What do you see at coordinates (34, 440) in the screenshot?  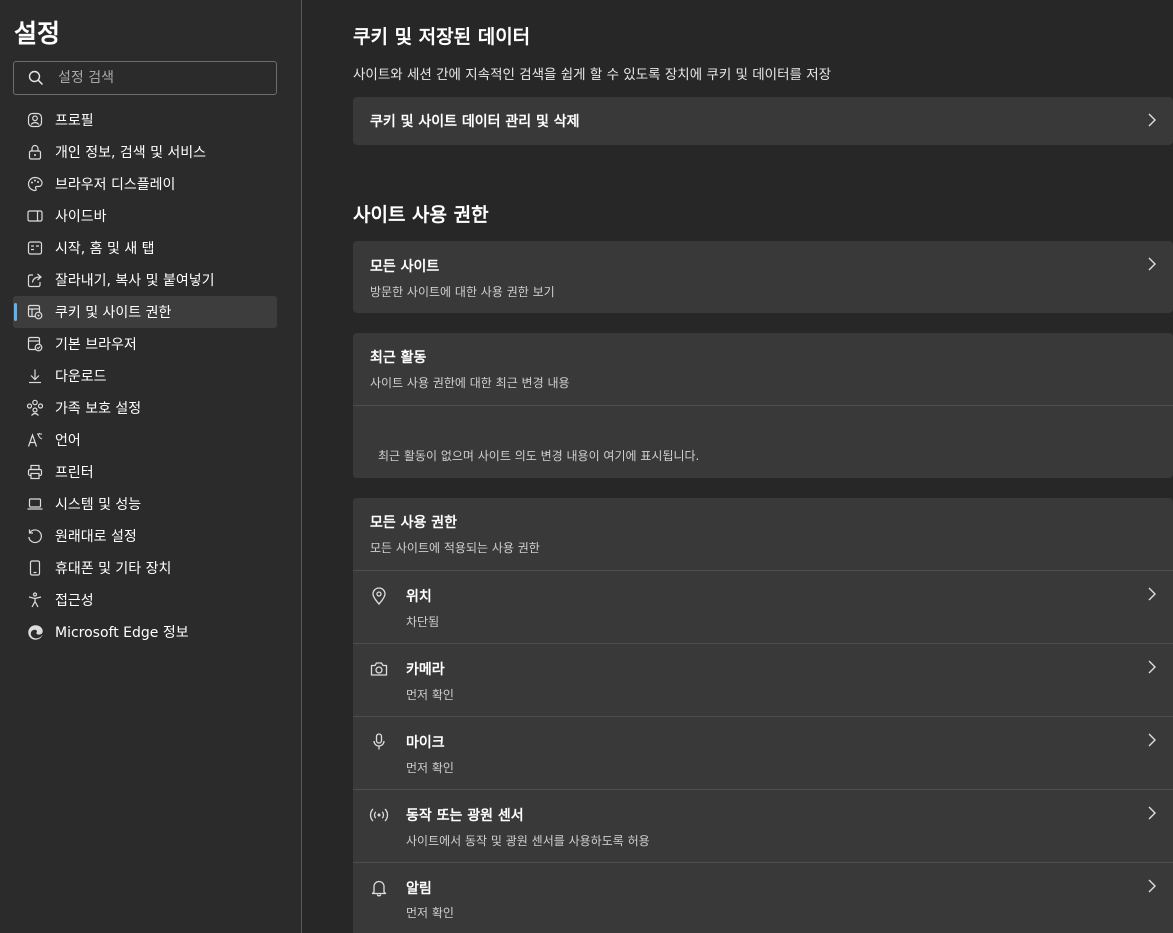 I see `language-icon` at bounding box center [34, 440].